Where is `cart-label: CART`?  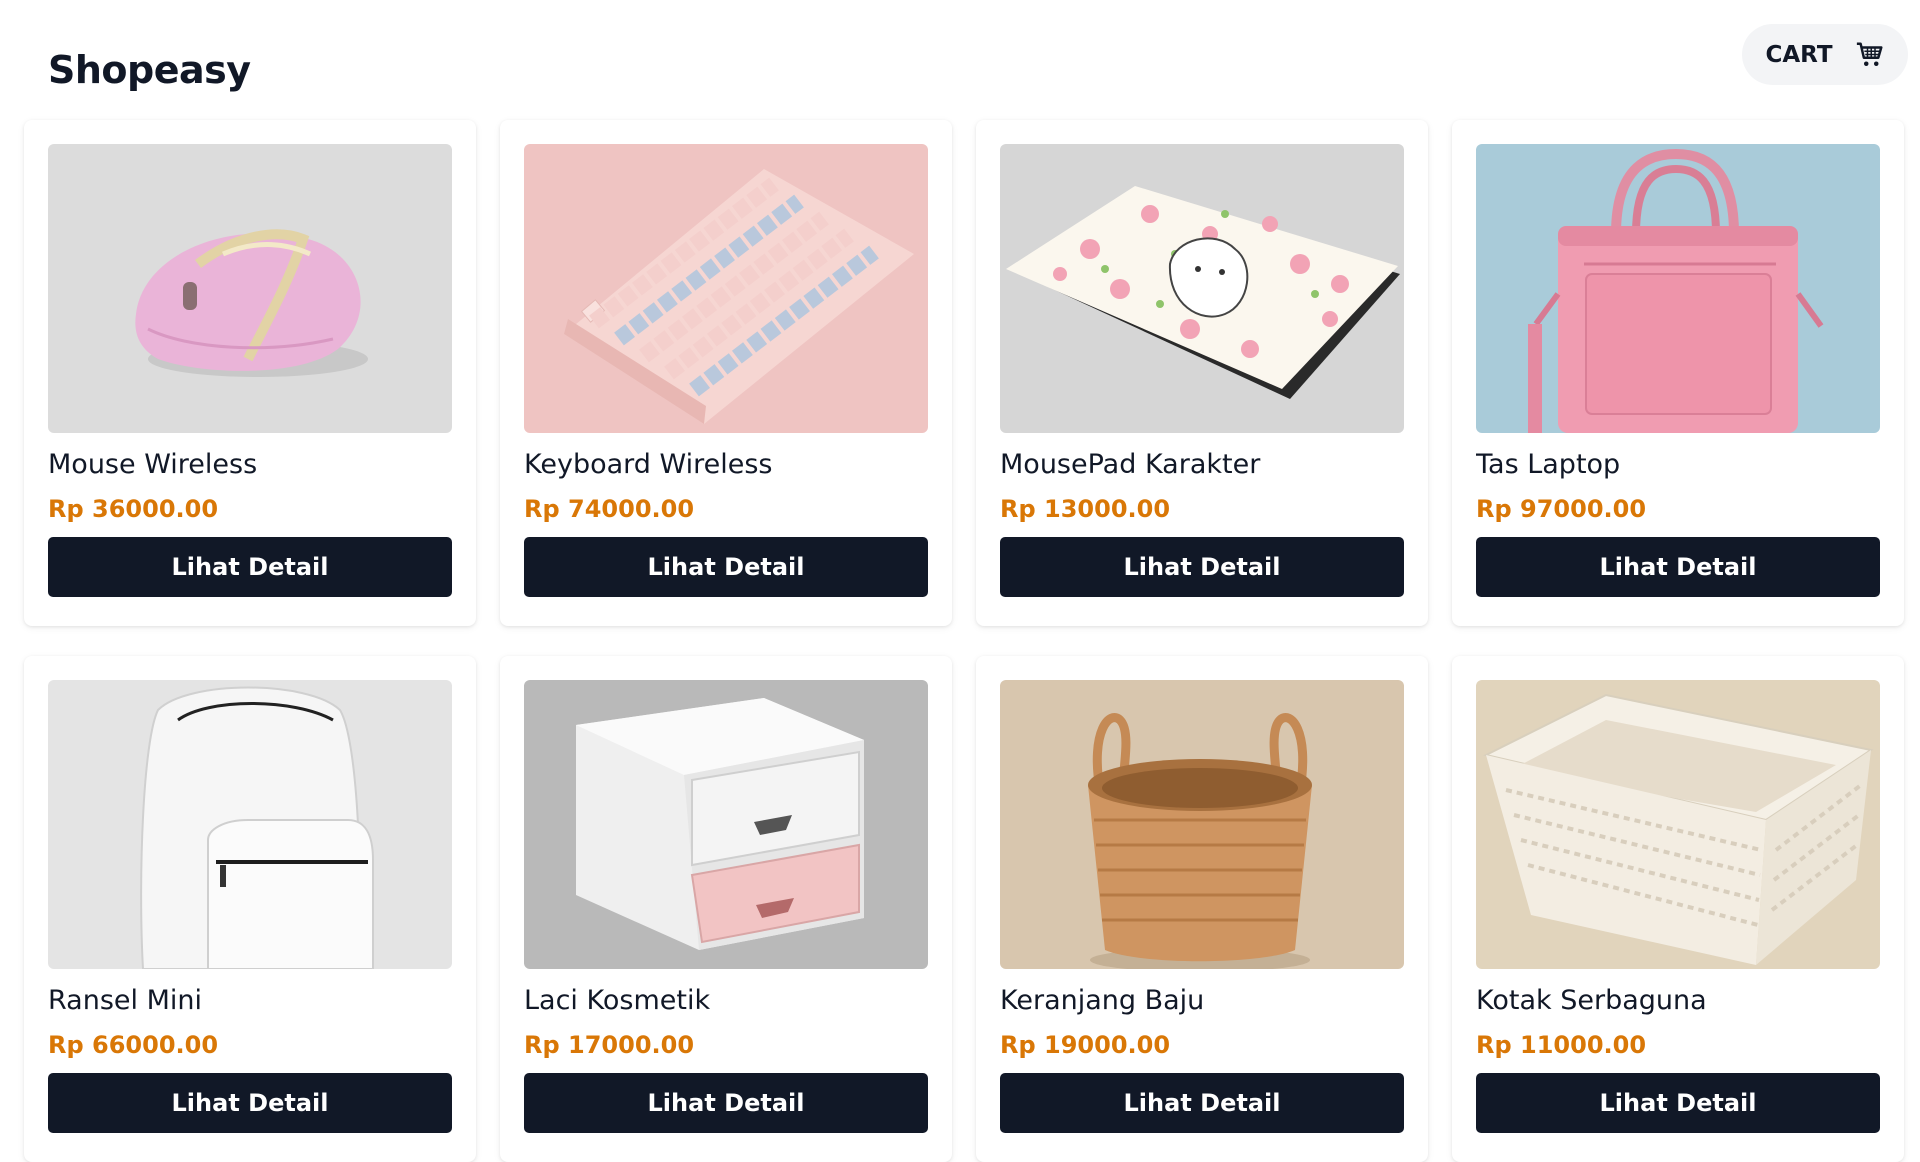
cart-label: CART is located at coordinates (1799, 54).